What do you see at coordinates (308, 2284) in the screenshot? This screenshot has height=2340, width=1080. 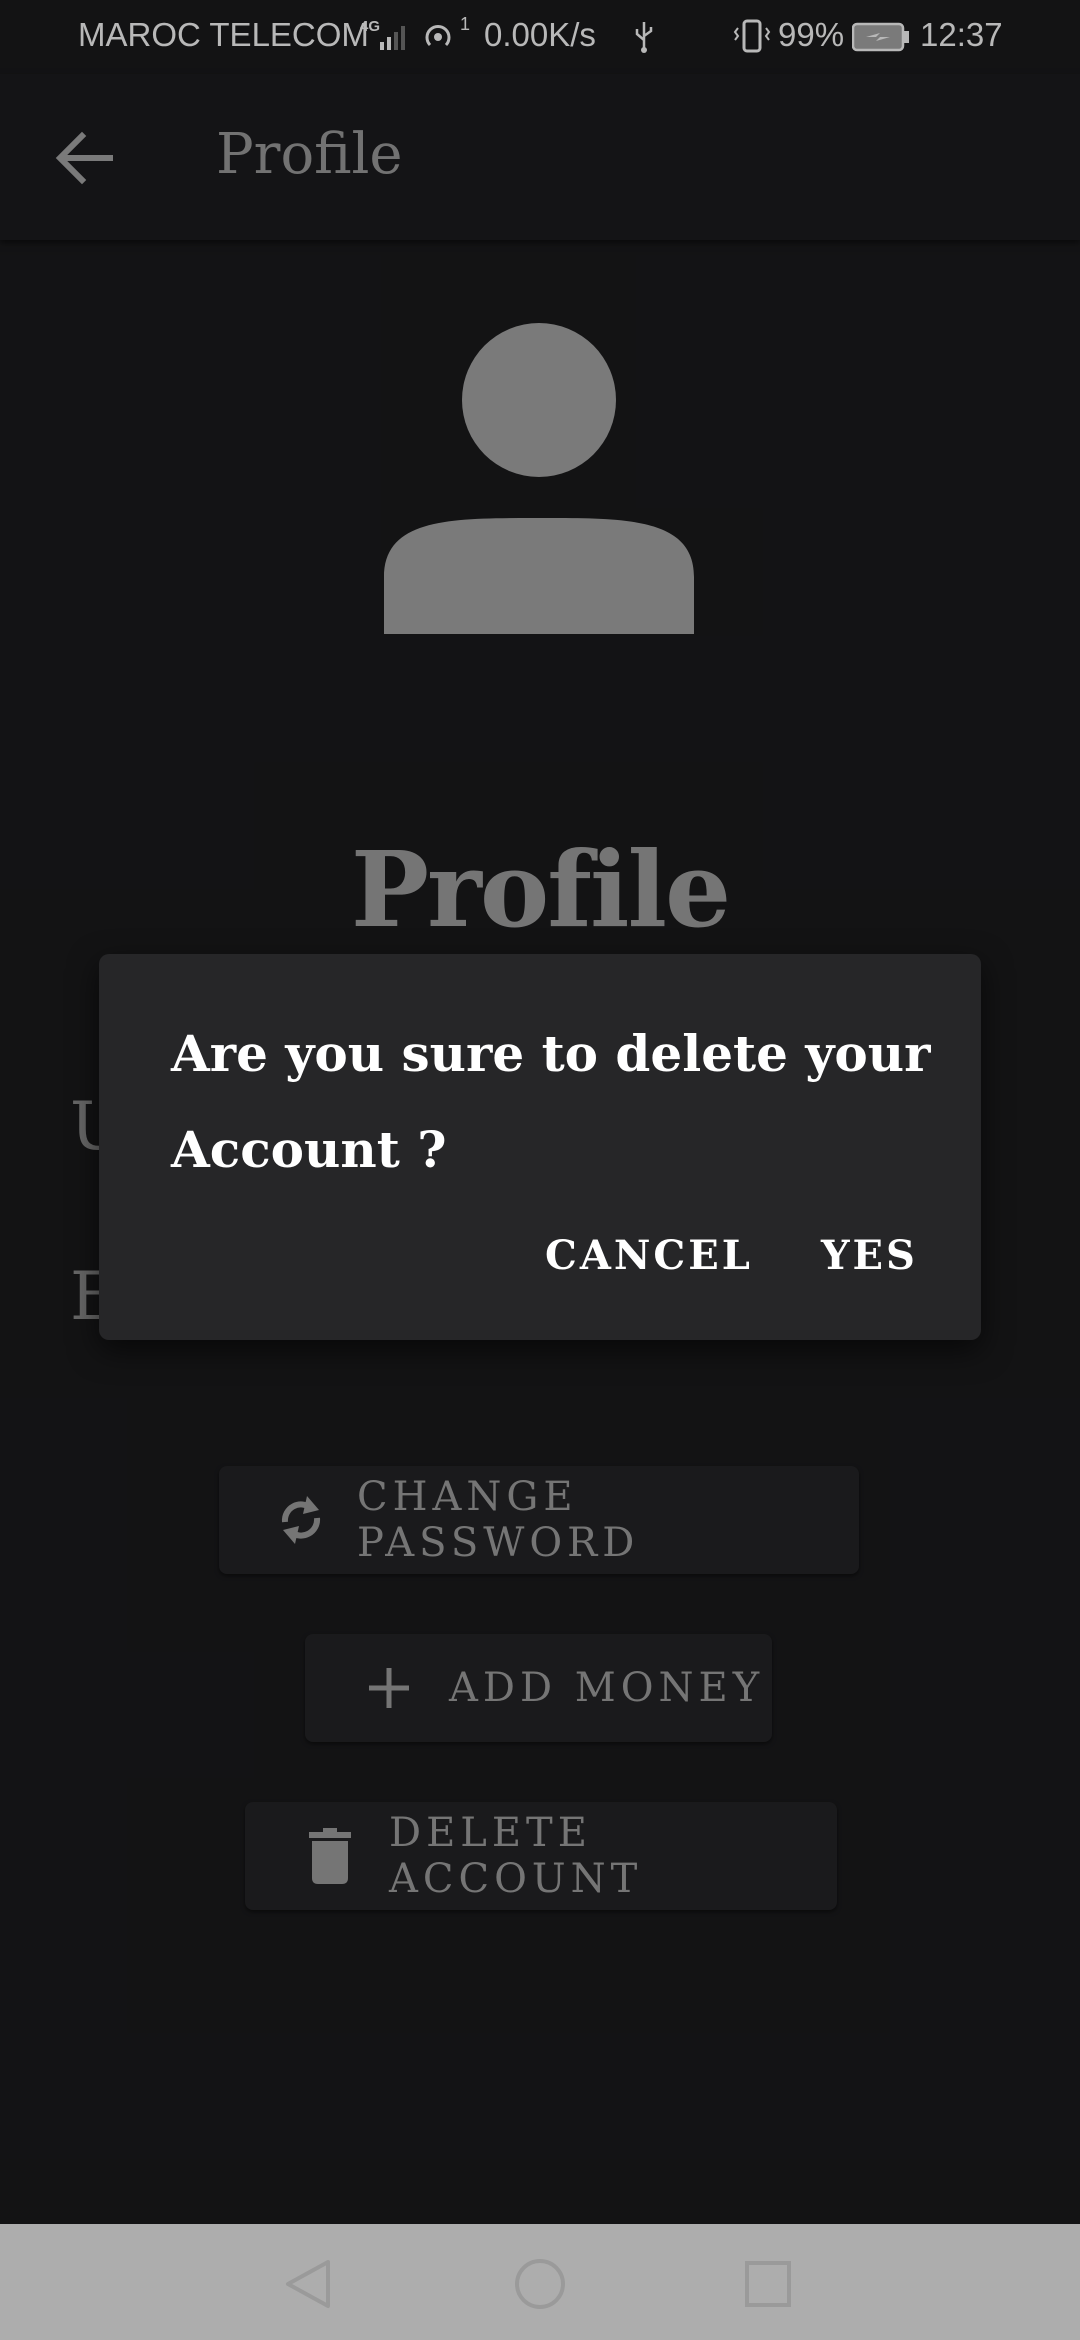 I see `back-triangle-icon` at bounding box center [308, 2284].